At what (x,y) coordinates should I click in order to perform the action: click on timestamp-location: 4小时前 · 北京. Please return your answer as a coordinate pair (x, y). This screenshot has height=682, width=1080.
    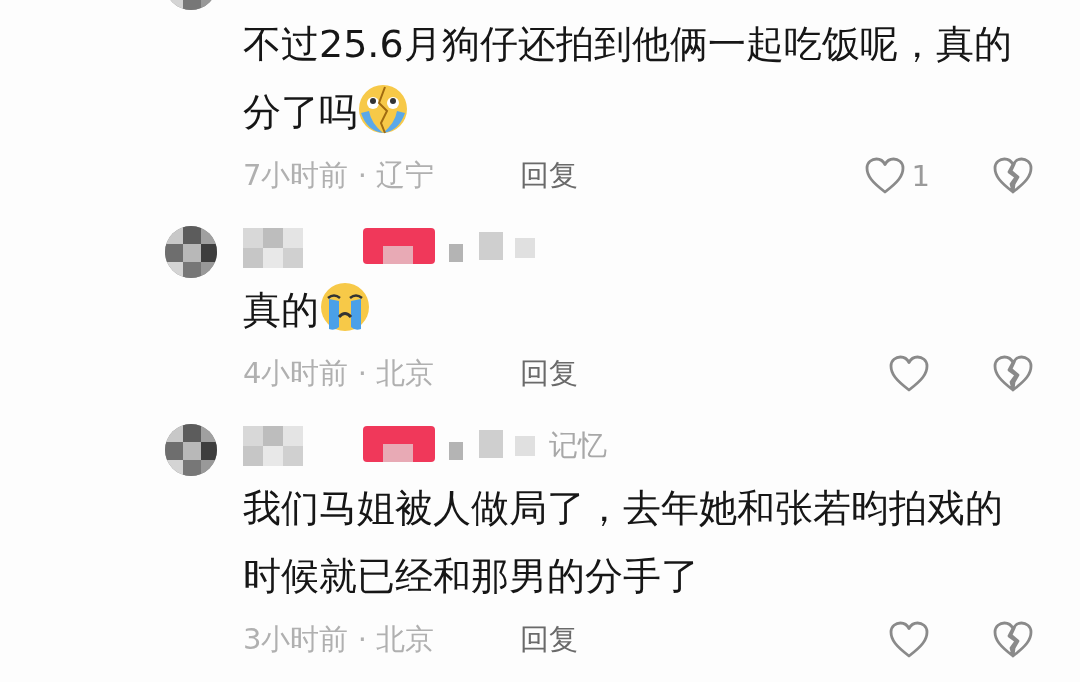
    Looking at the image, I should click on (339, 373).